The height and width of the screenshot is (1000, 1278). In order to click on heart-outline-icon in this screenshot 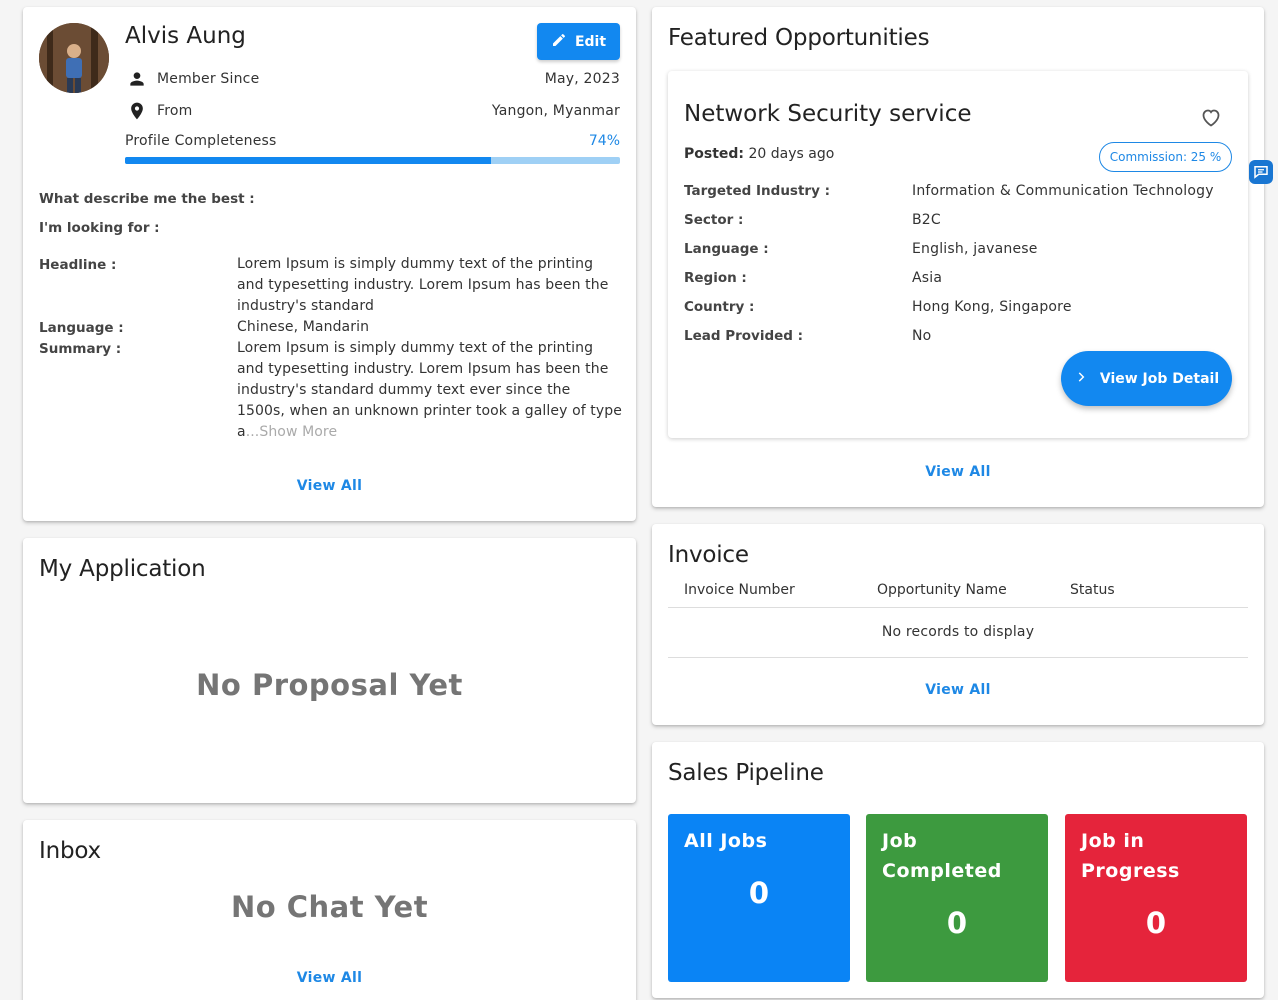, I will do `click(1211, 117)`.